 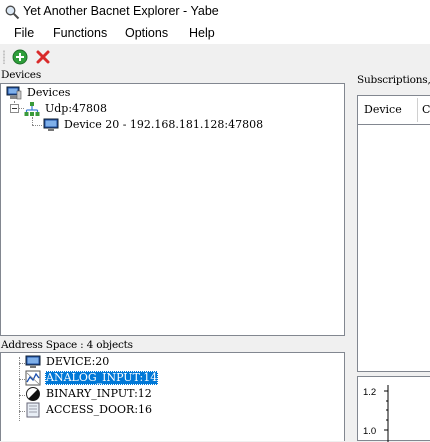 I want to click on column-separator, so click(x=417, y=110).